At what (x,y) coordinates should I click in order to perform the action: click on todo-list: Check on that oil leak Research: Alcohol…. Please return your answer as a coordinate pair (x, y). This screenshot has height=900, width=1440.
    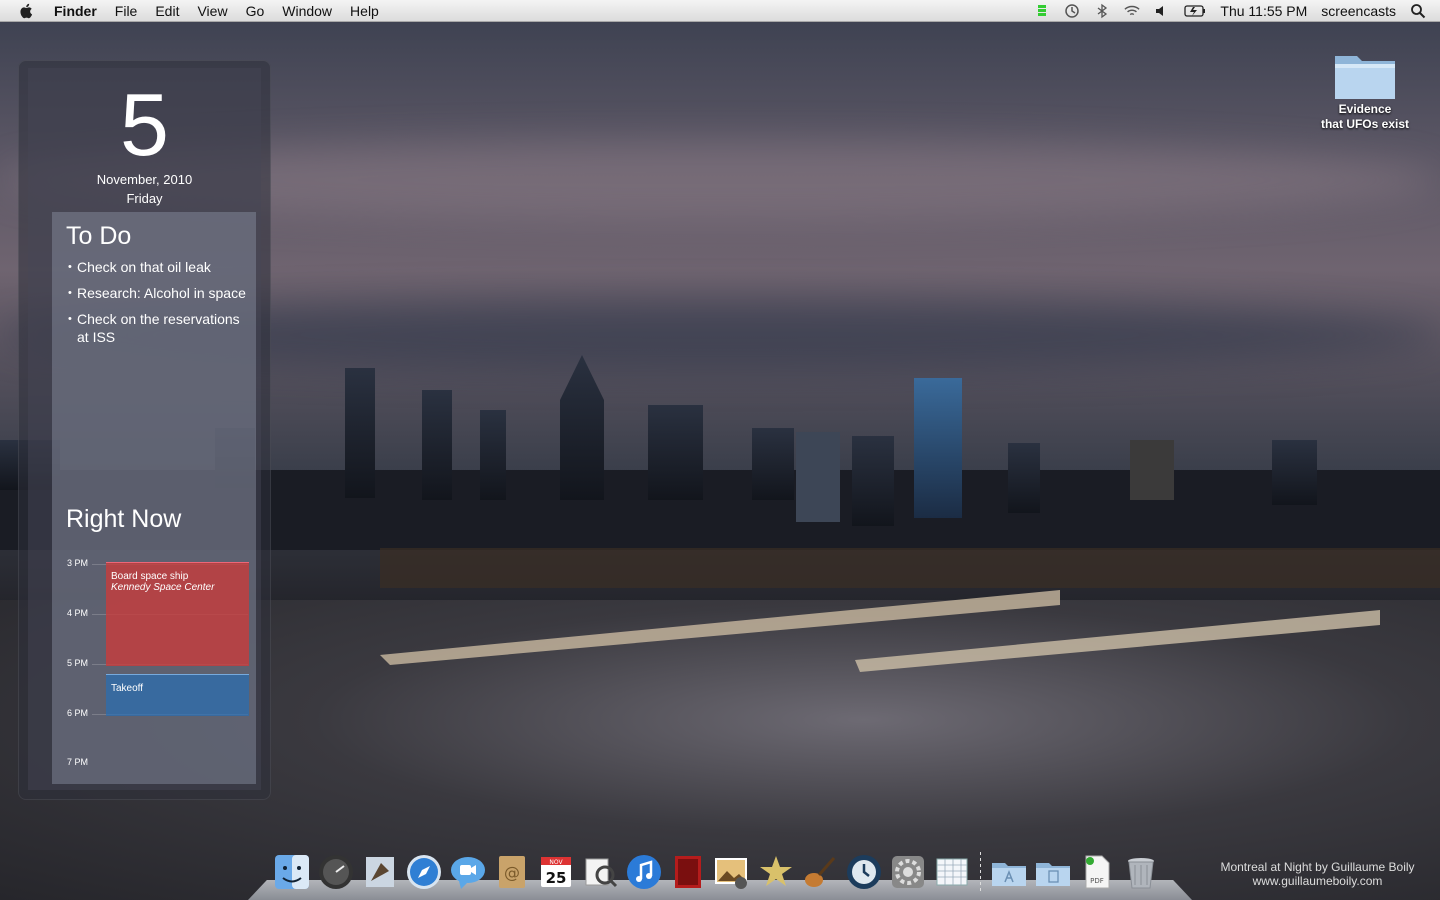
    Looking at the image, I should click on (158, 306).